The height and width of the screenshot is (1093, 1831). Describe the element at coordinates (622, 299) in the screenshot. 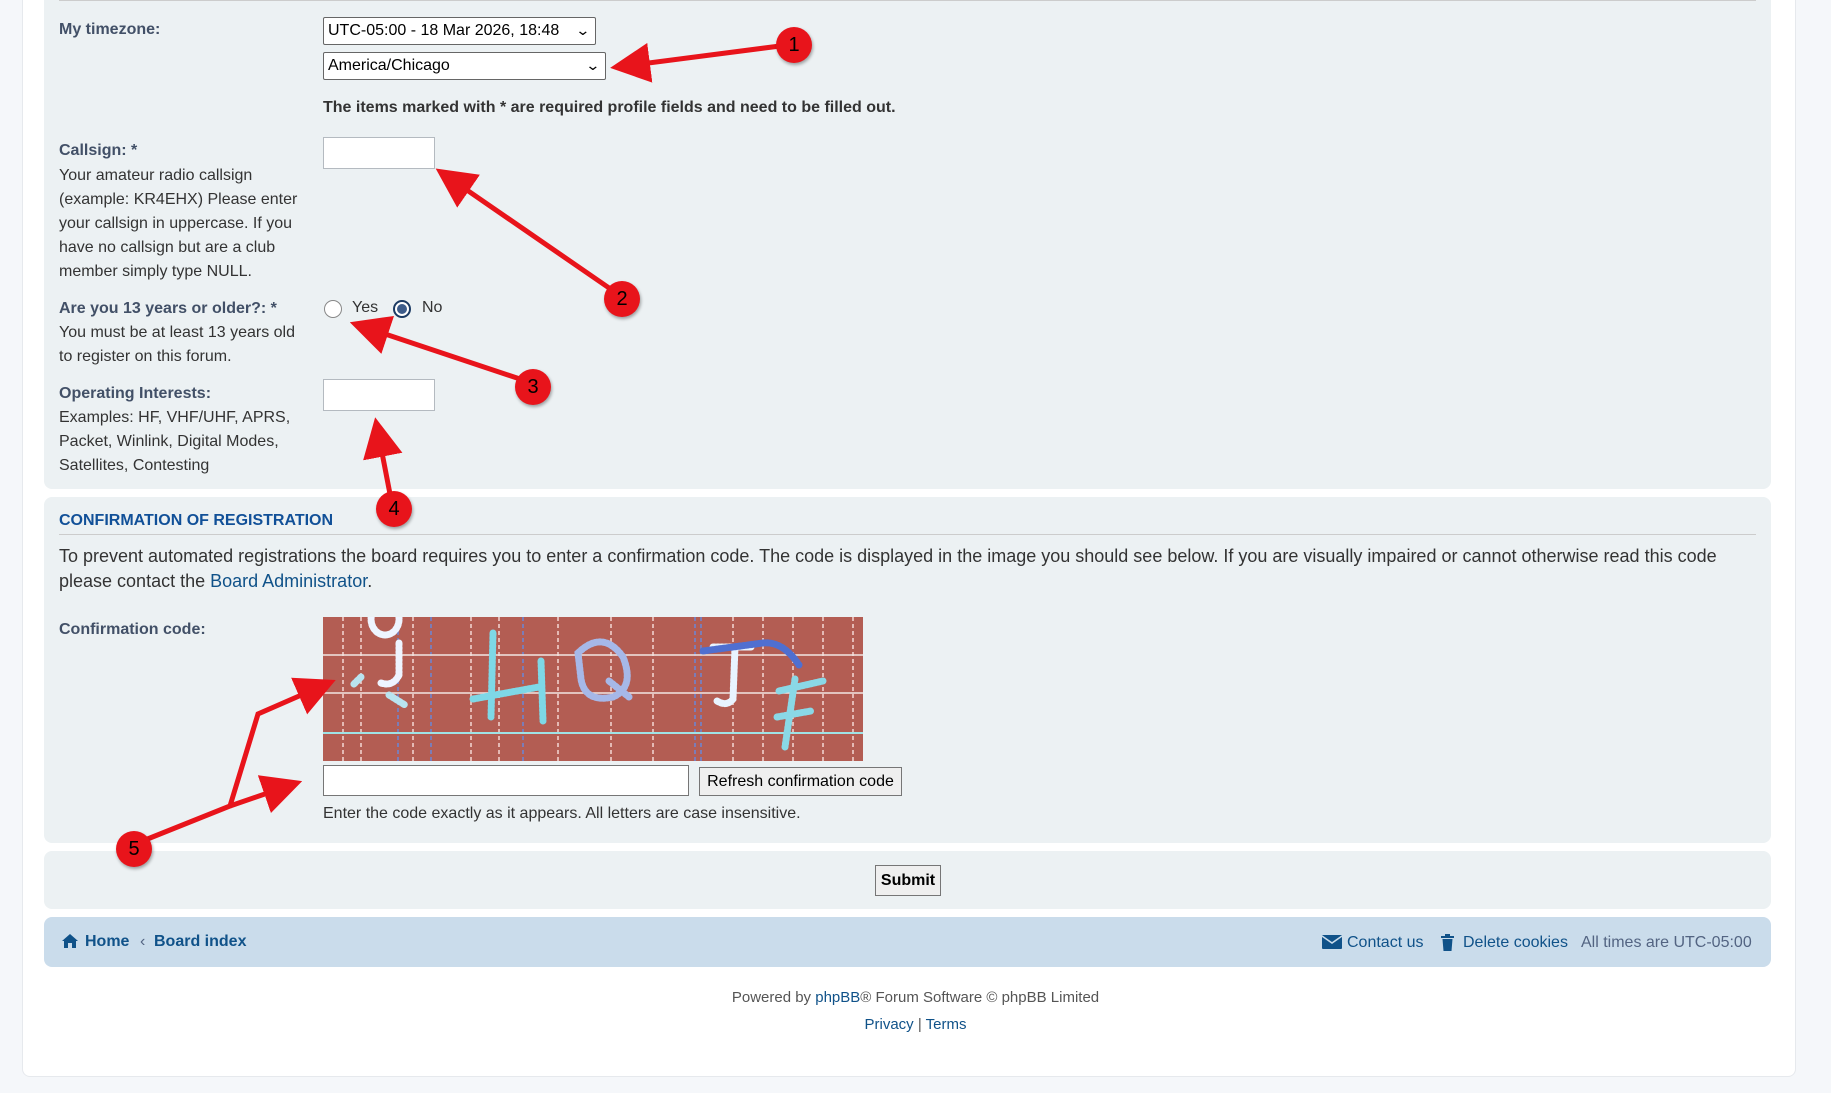

I see `annotation-badge-2: 2` at that location.